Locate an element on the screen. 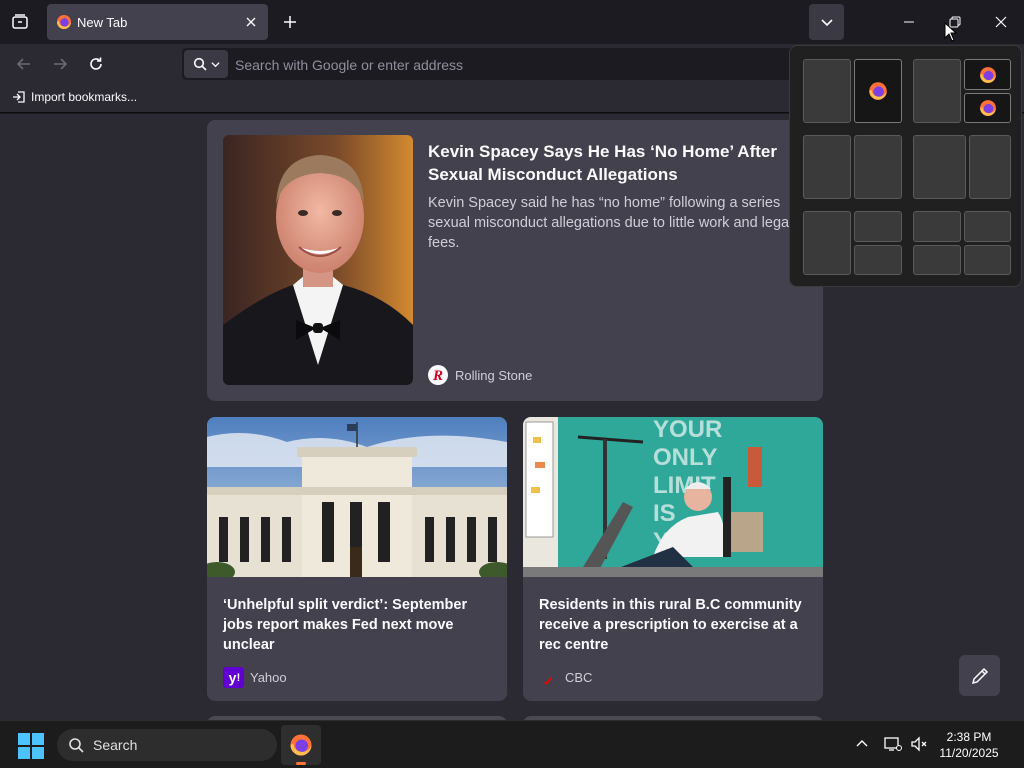 The image size is (1024, 768). story-source: R Rolling Stone is located at coordinates (480, 375).